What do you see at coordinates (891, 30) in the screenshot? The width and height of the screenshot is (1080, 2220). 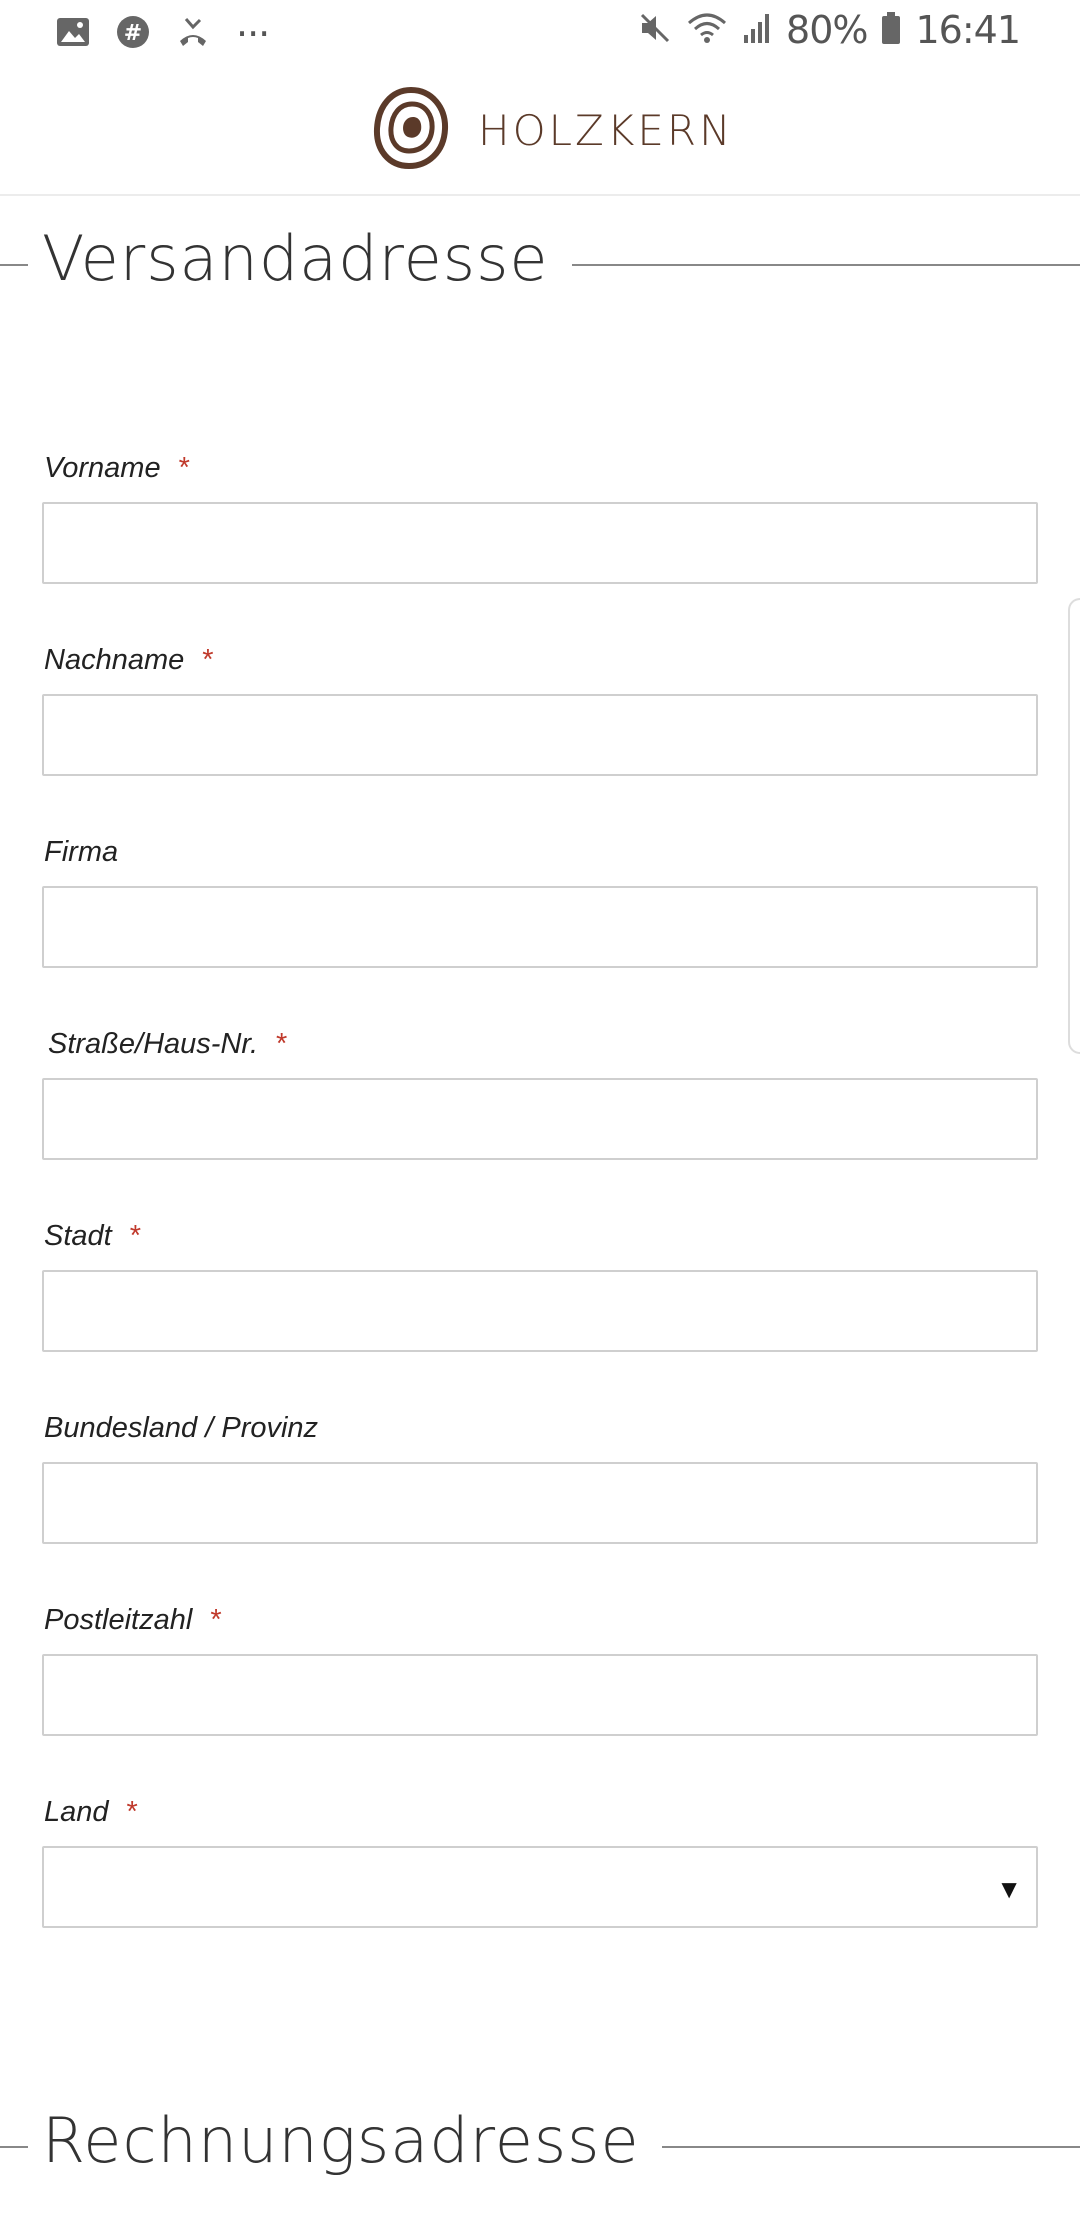 I see `battery-icon` at bounding box center [891, 30].